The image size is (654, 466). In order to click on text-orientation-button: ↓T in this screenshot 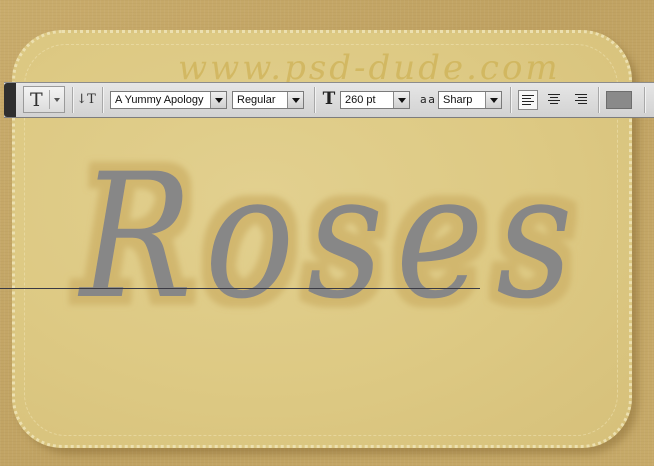, I will do `click(86, 99)`.